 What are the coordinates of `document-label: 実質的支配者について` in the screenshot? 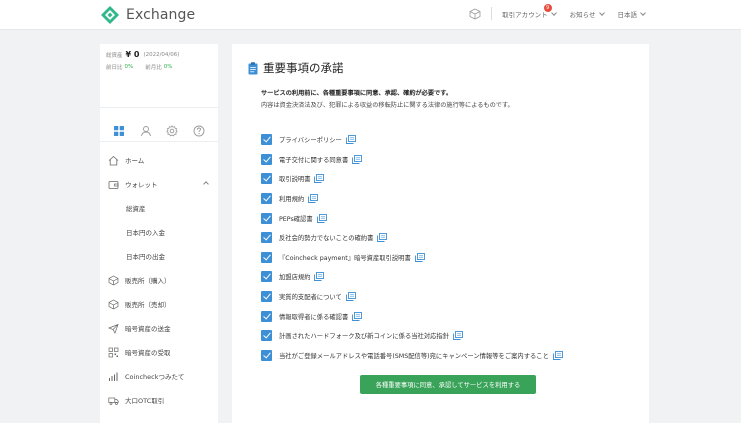 It's located at (310, 296).